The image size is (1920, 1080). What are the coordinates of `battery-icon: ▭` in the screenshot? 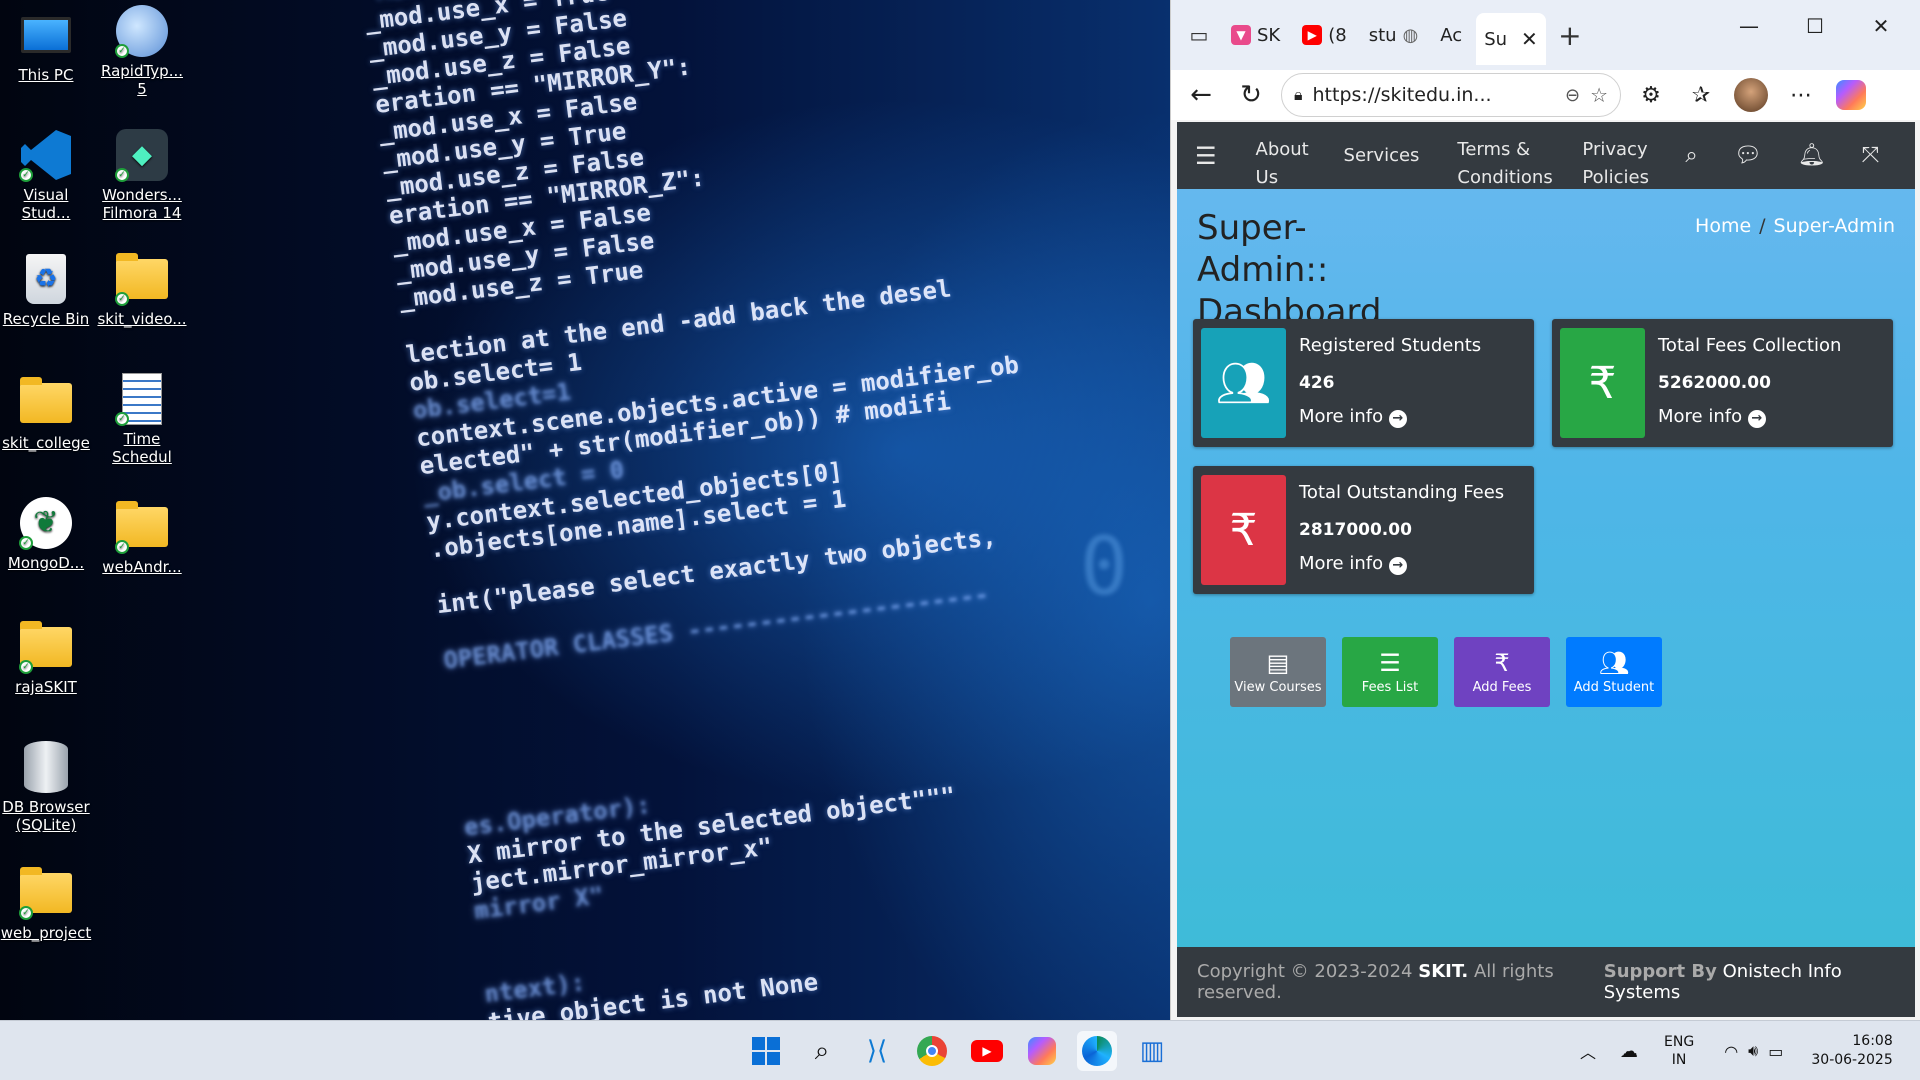 It's located at (1775, 1051).